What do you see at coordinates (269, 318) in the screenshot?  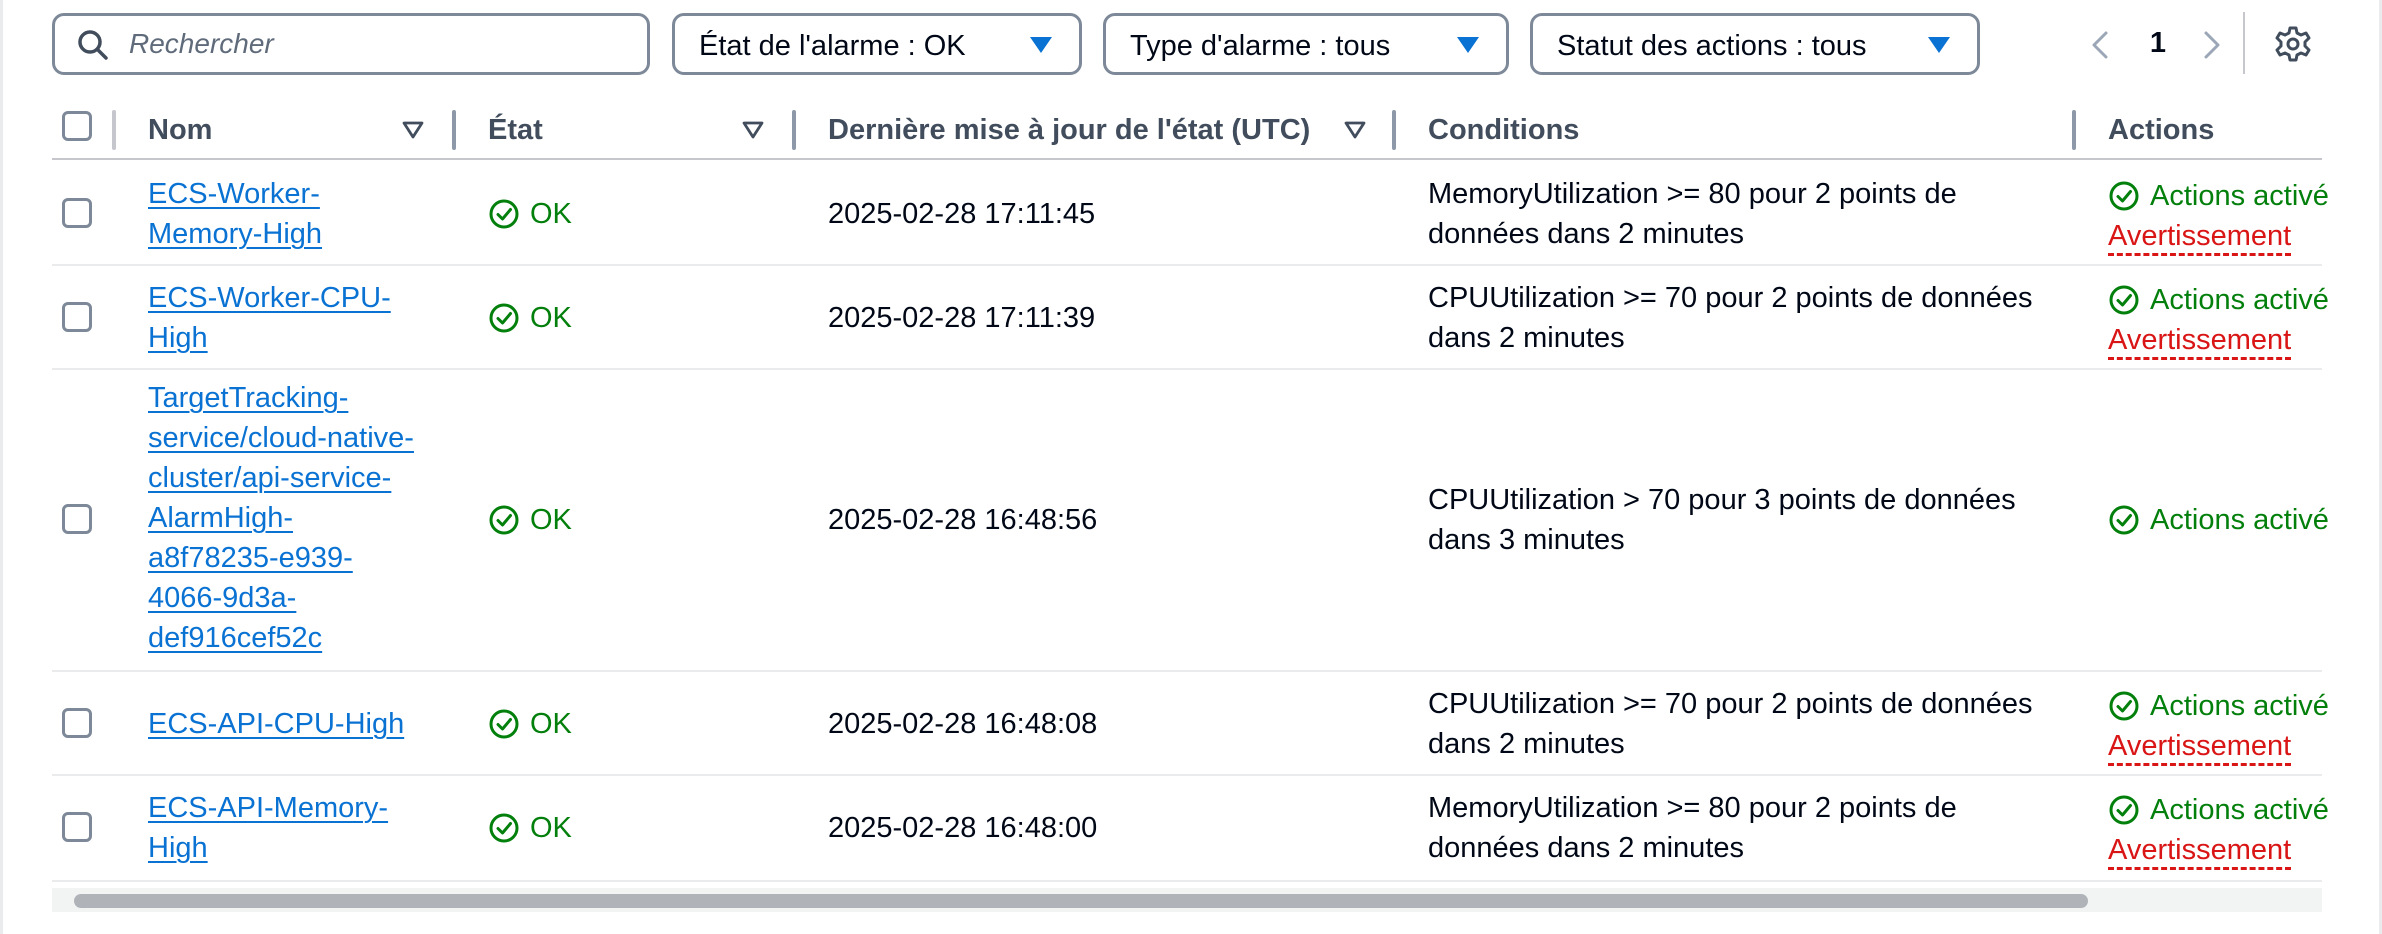 I see `alarm-name-link: ECS-Worker-CPU- High` at bounding box center [269, 318].